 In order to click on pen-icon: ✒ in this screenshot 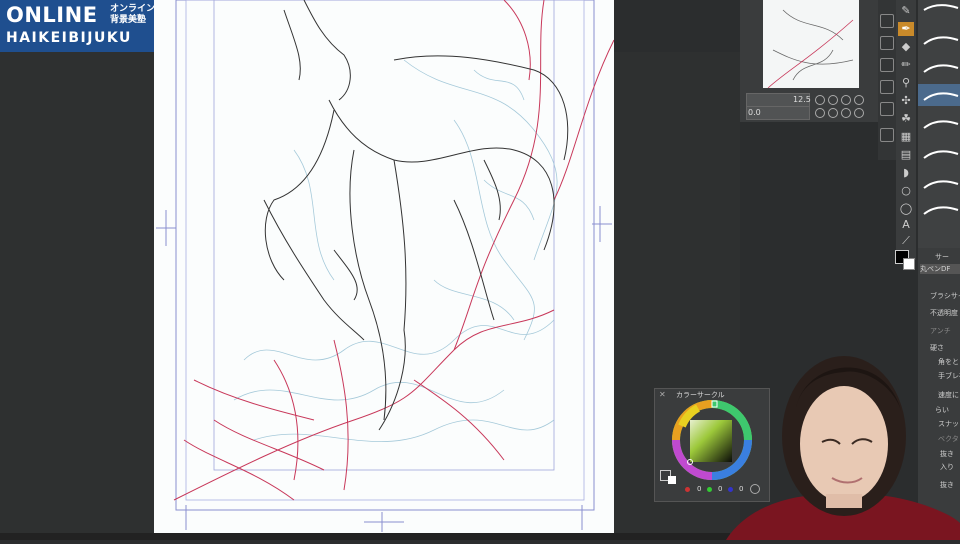, I will do `click(906, 29)`.